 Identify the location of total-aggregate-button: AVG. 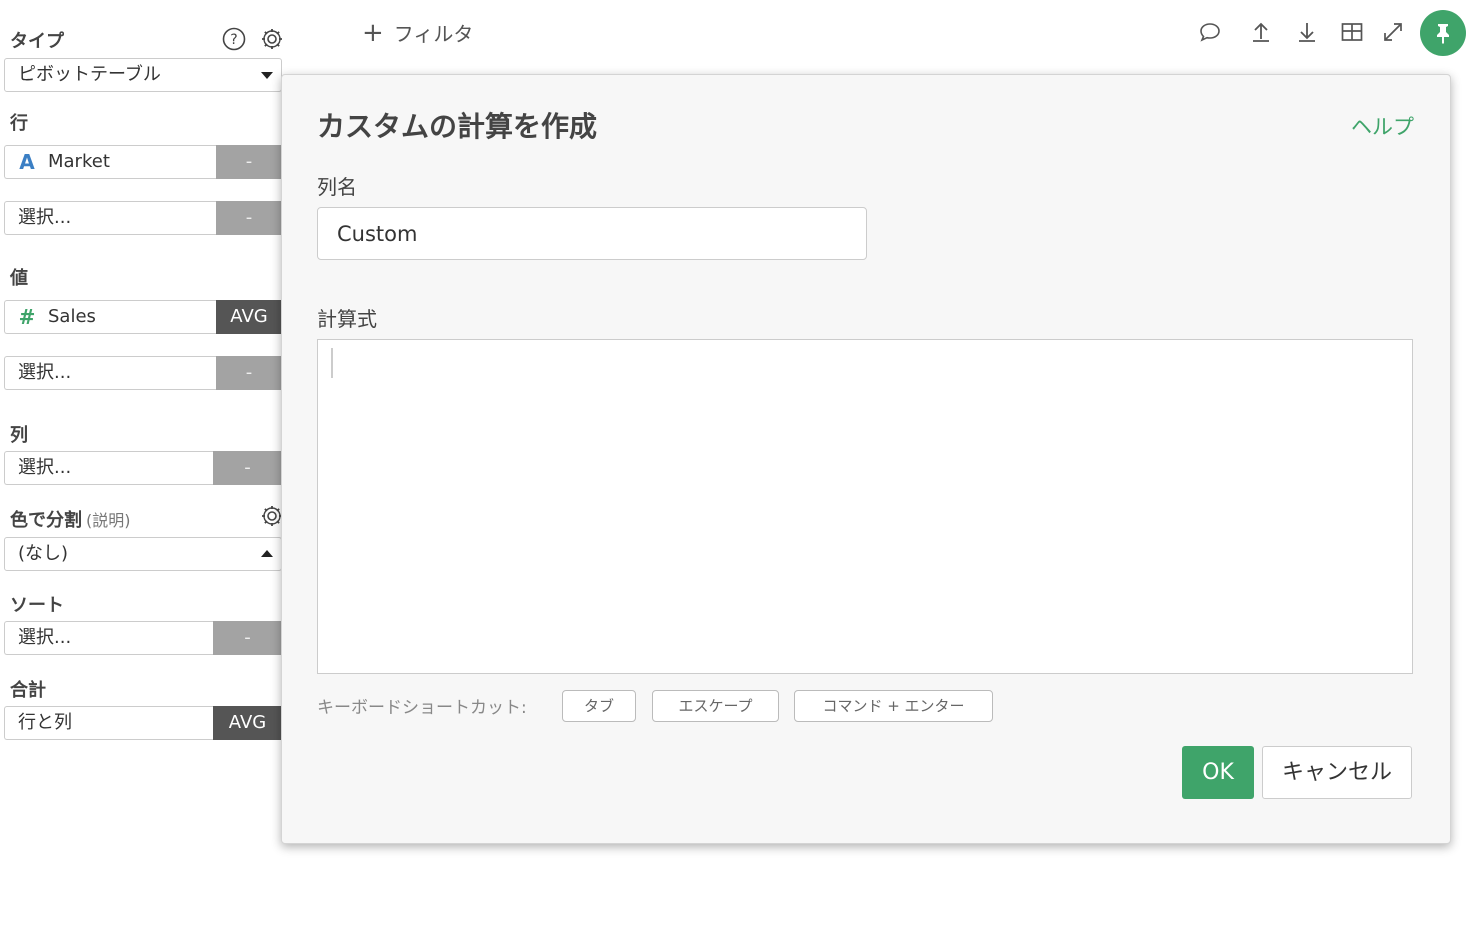
(247, 723).